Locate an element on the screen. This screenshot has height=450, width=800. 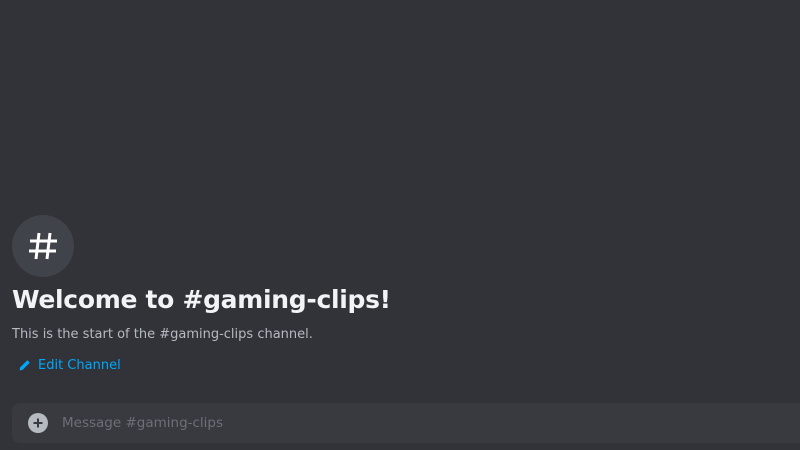
attach-button is located at coordinates (38, 423).